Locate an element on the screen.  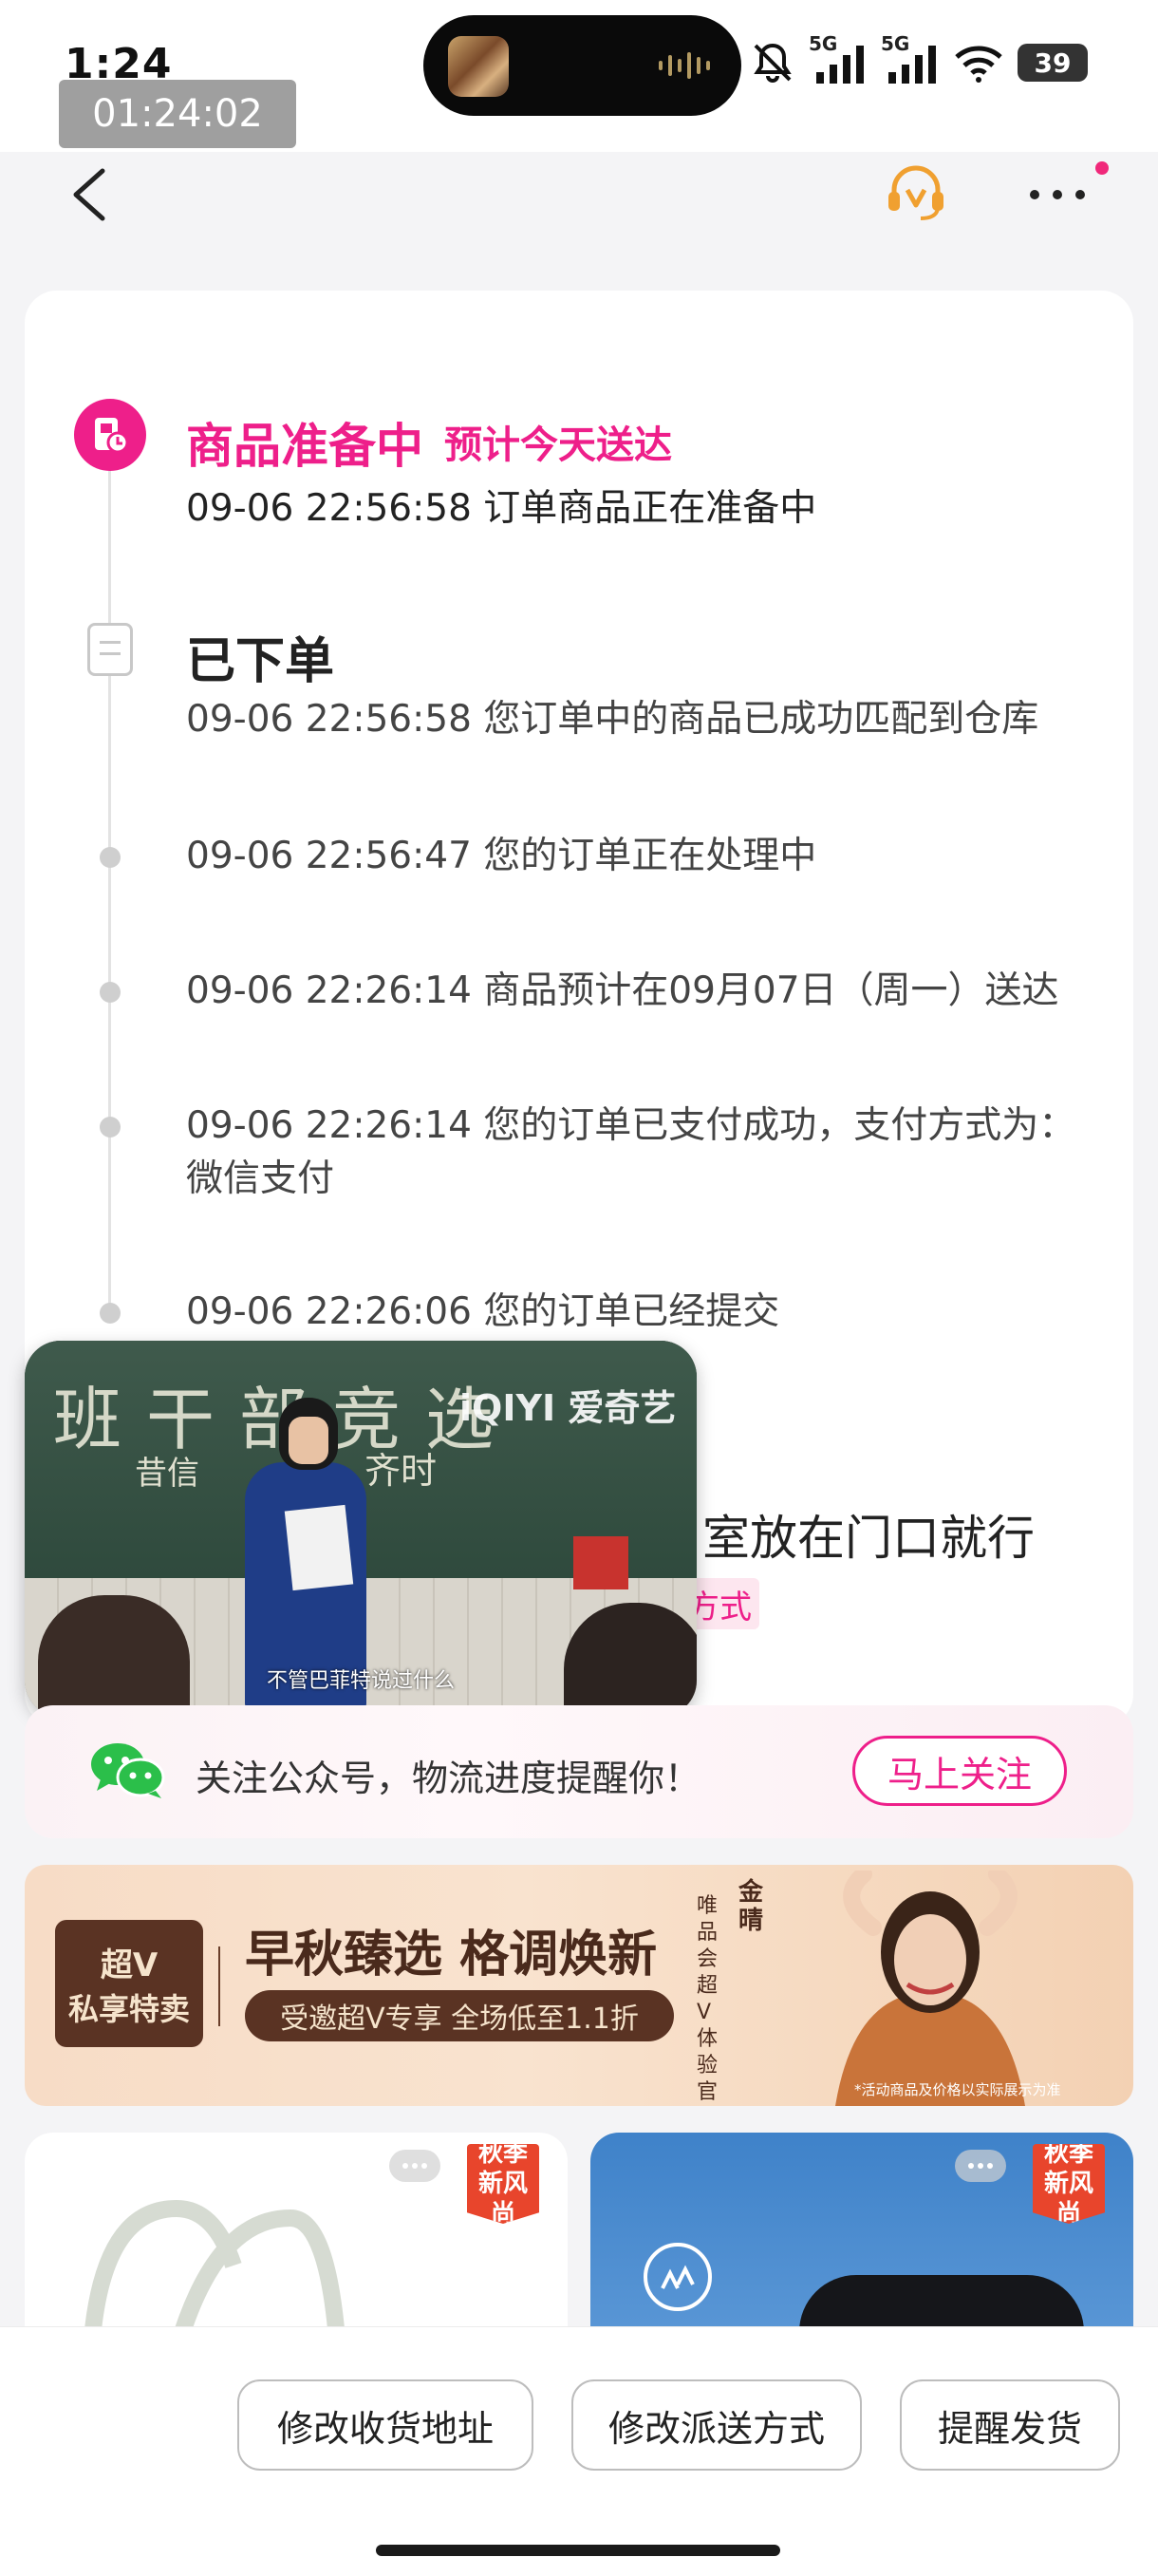
video-subtitle: 不管巴菲特说过什么 is located at coordinates (360, 1681).